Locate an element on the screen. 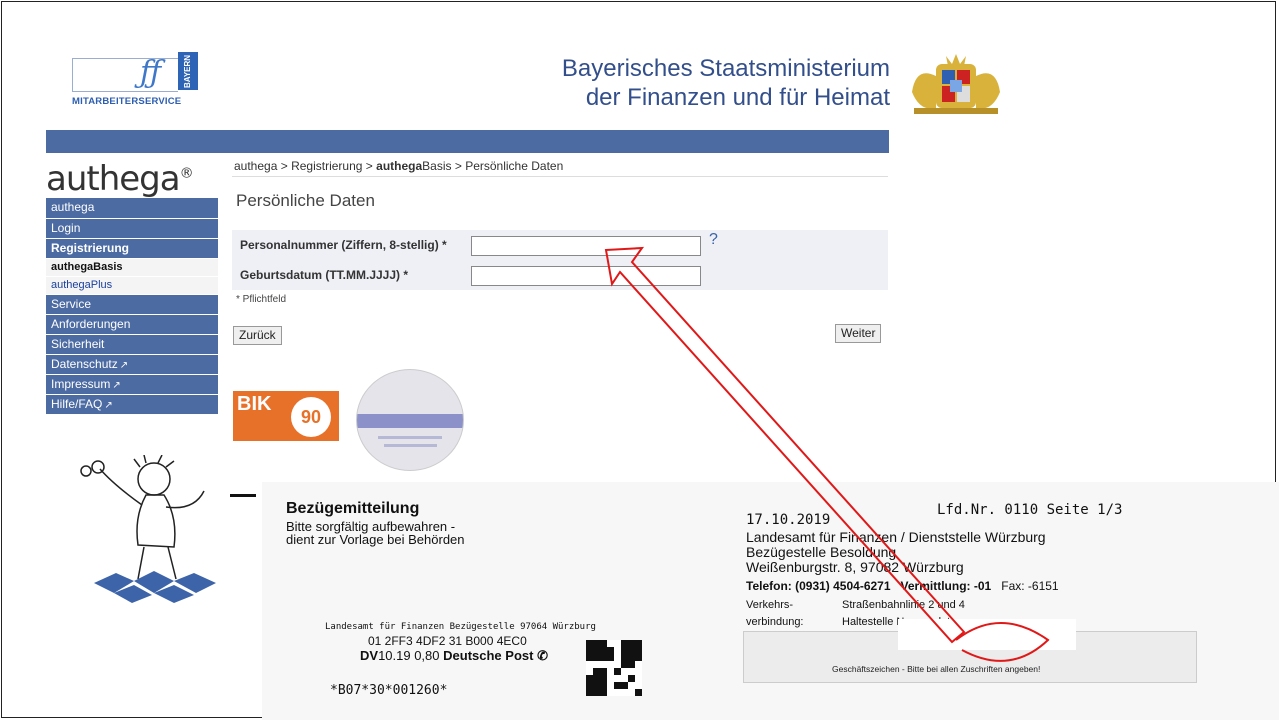 Image resolution: width=1279 pixels, height=720 pixels. letter-date: 17.10.2019 is located at coordinates (788, 520).